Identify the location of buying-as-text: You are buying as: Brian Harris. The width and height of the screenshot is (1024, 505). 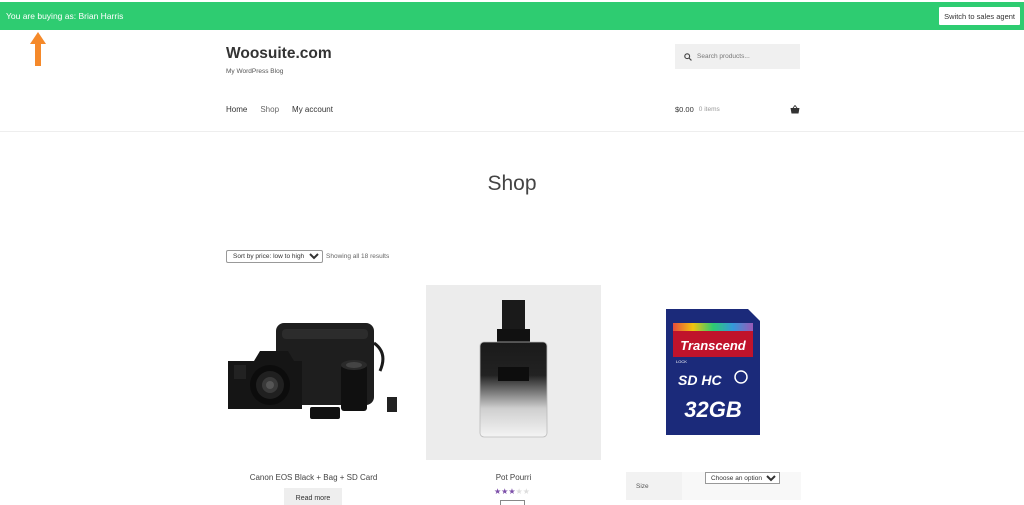
(65, 16).